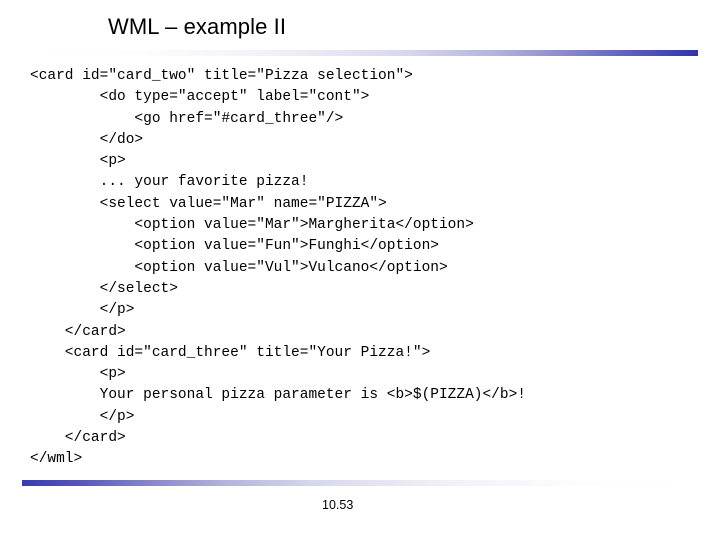 Image resolution: width=720 pixels, height=540 pixels. What do you see at coordinates (239, 267) in the screenshot?
I see `code-line: <option value="Vul">Vulcano</option>` at bounding box center [239, 267].